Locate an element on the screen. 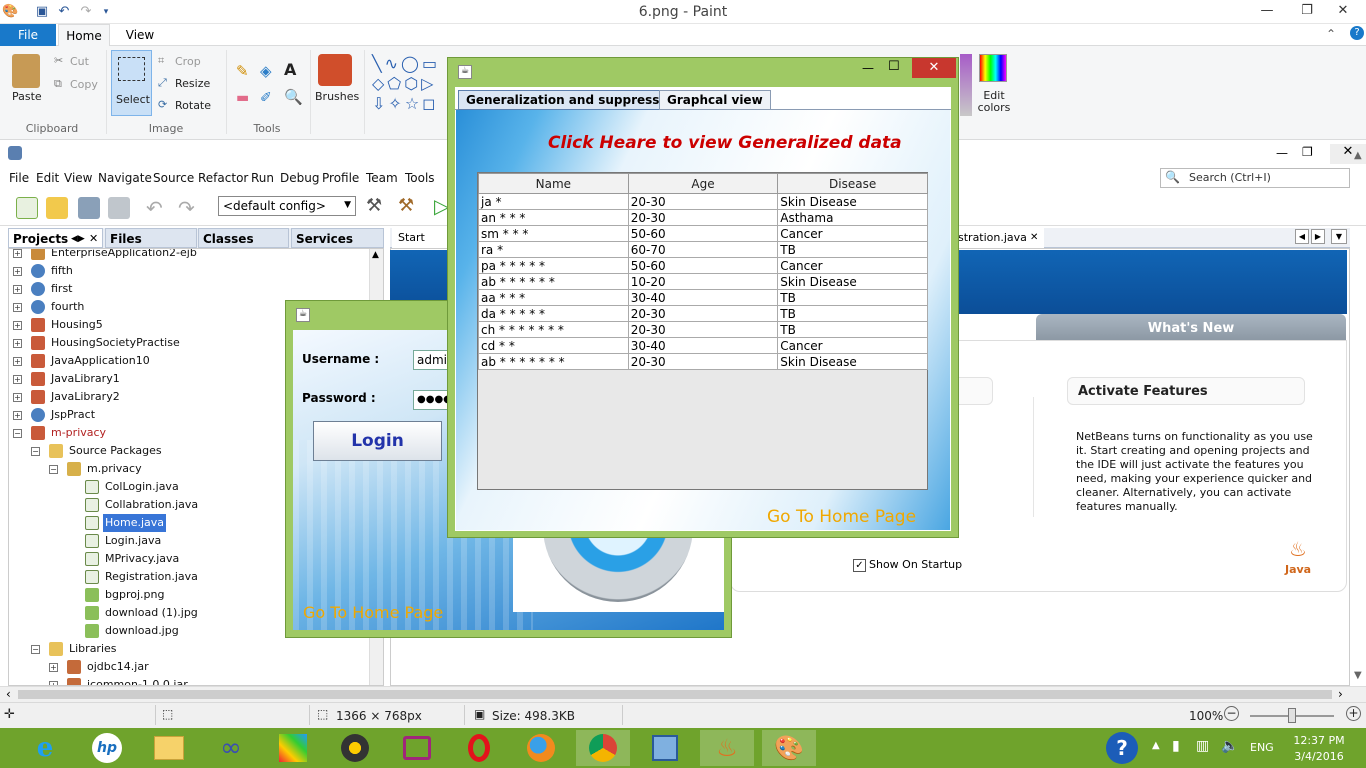 This screenshot has width=1366, height=768. scroll-tabs-right-icon: ▶ is located at coordinates (1318, 236).